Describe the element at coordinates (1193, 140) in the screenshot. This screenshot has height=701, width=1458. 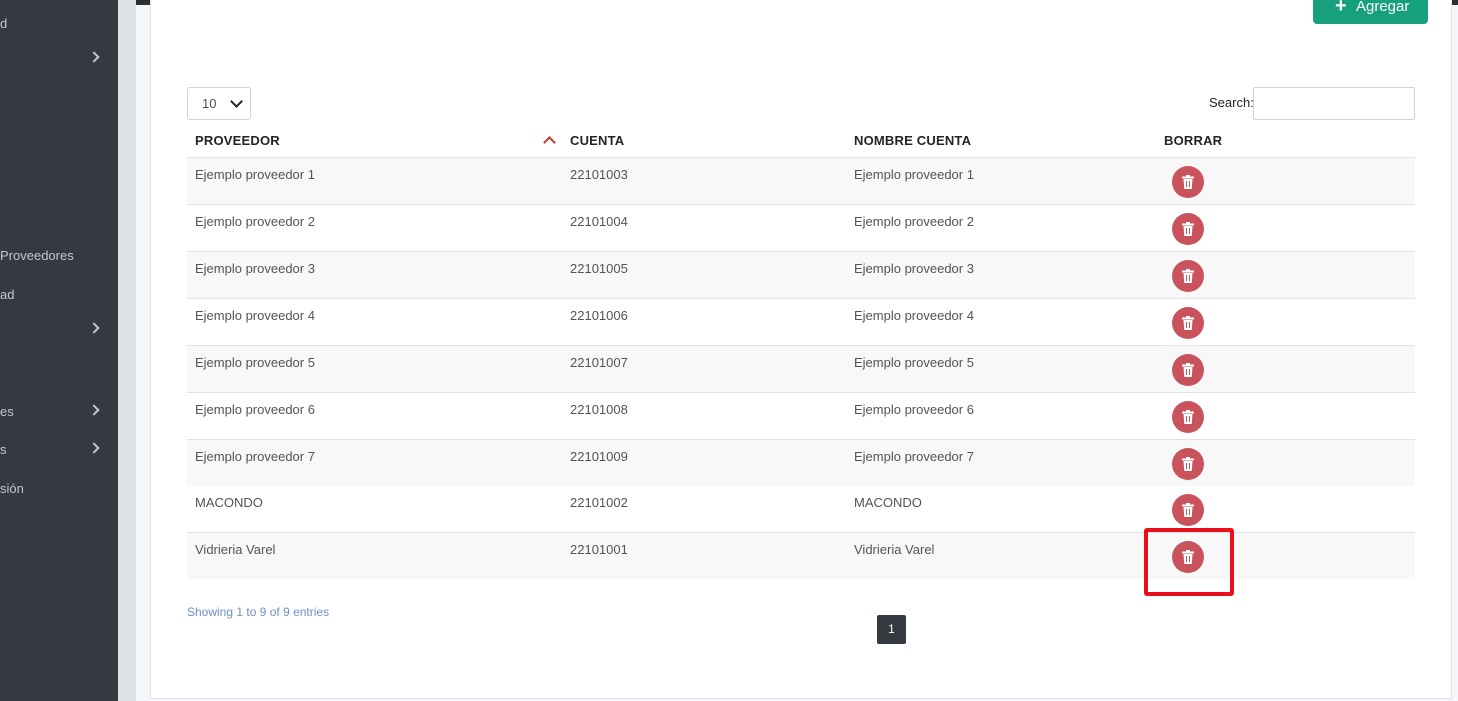
I see `column-header-borrar: BORRAR` at that location.